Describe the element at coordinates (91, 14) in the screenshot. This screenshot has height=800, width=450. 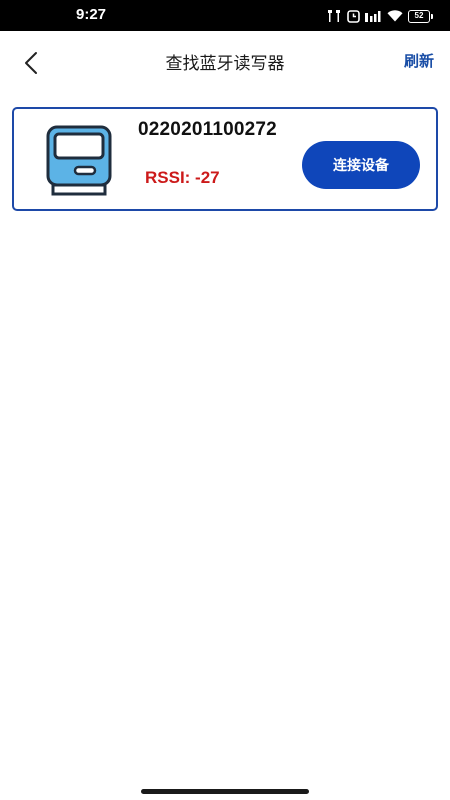
I see `status-time: 9:27` at that location.